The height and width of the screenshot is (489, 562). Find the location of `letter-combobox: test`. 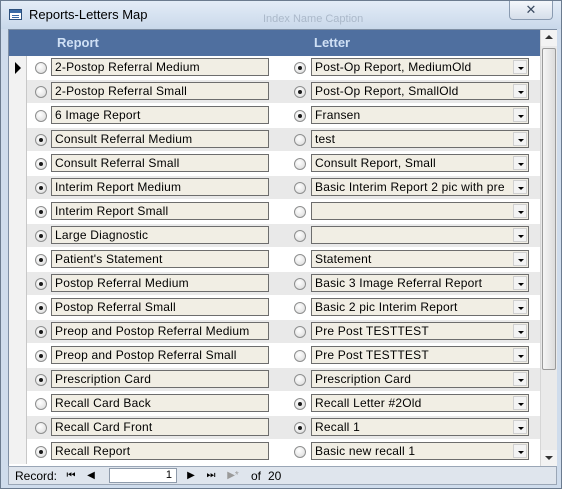

letter-combobox: test is located at coordinates (420, 139).